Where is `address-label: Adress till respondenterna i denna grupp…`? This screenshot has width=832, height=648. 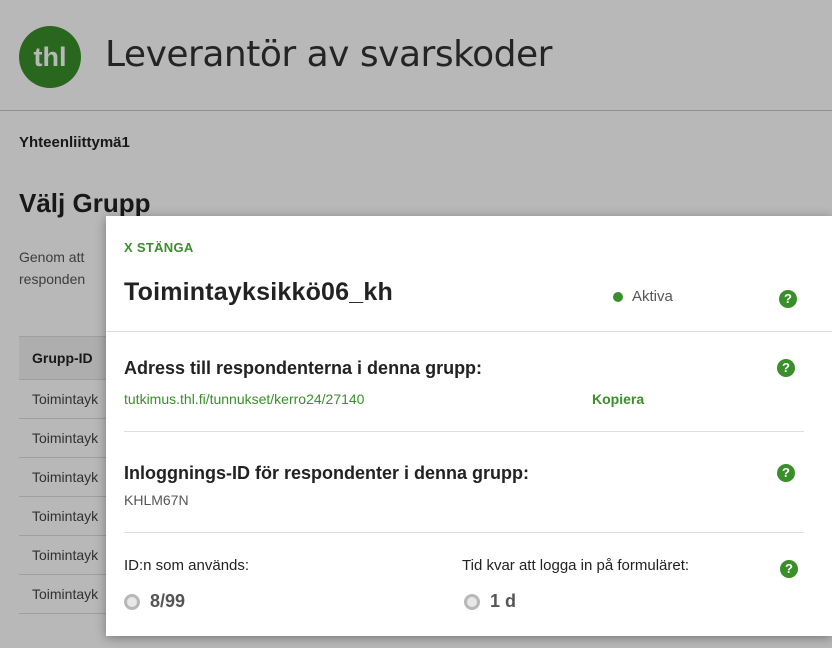 address-label: Adress till respondenterna i denna grupp… is located at coordinates (303, 368).